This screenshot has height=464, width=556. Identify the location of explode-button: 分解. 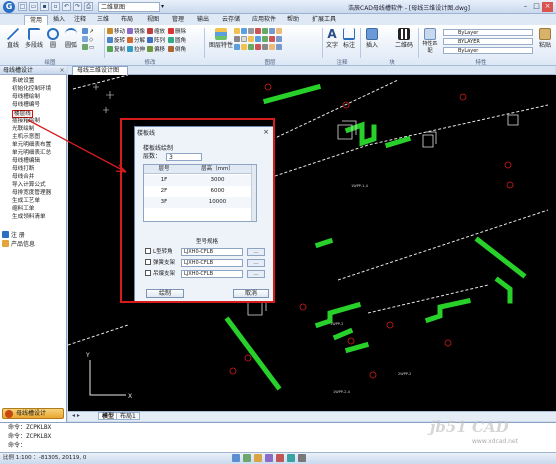
(136, 41).